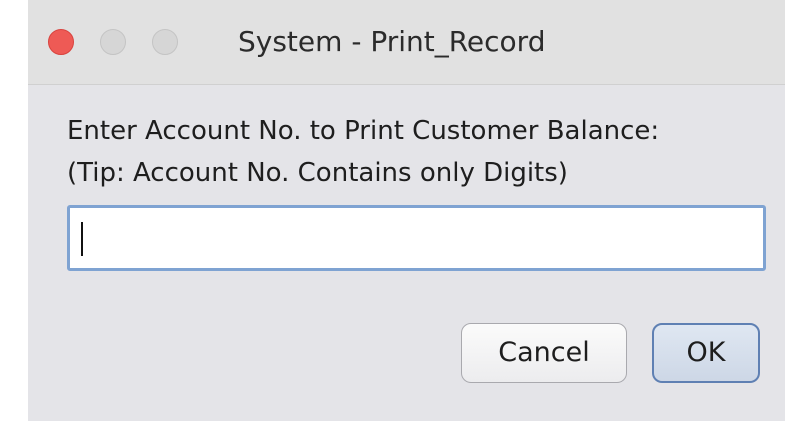 This screenshot has height=421, width=785. I want to click on text-caret, so click(82, 239).